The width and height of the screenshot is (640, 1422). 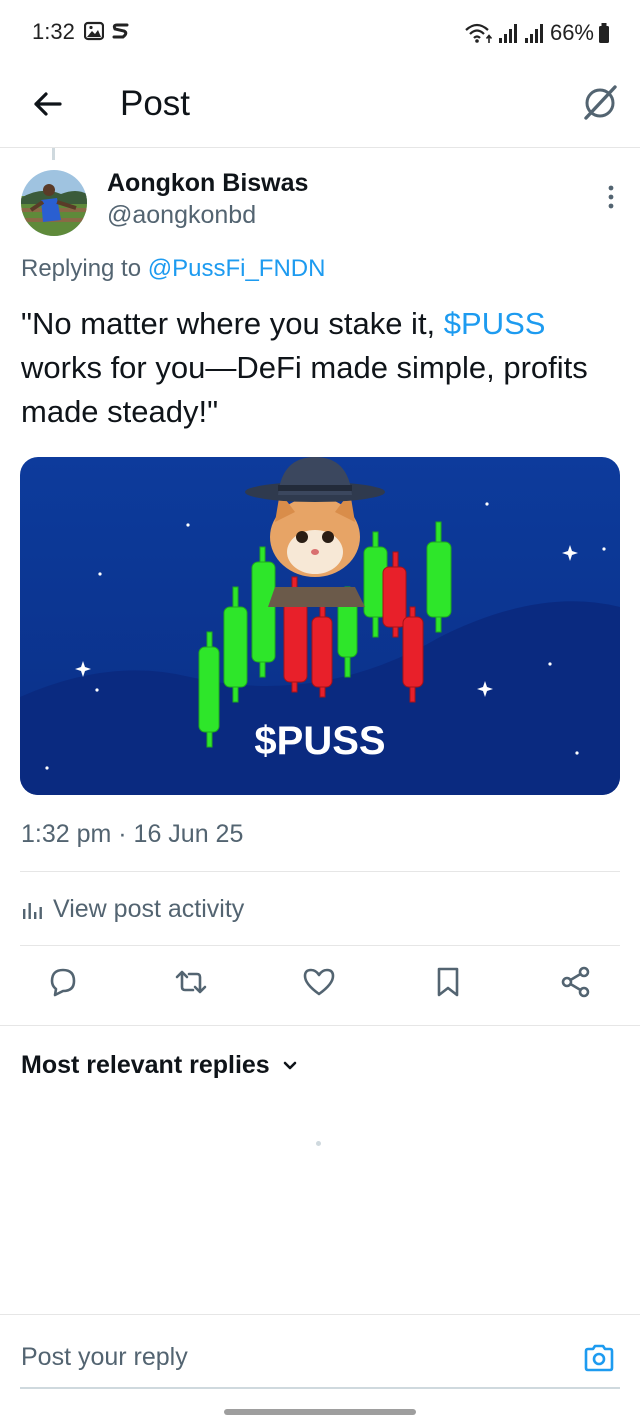 What do you see at coordinates (319, 982) in the screenshot?
I see `like-icon` at bounding box center [319, 982].